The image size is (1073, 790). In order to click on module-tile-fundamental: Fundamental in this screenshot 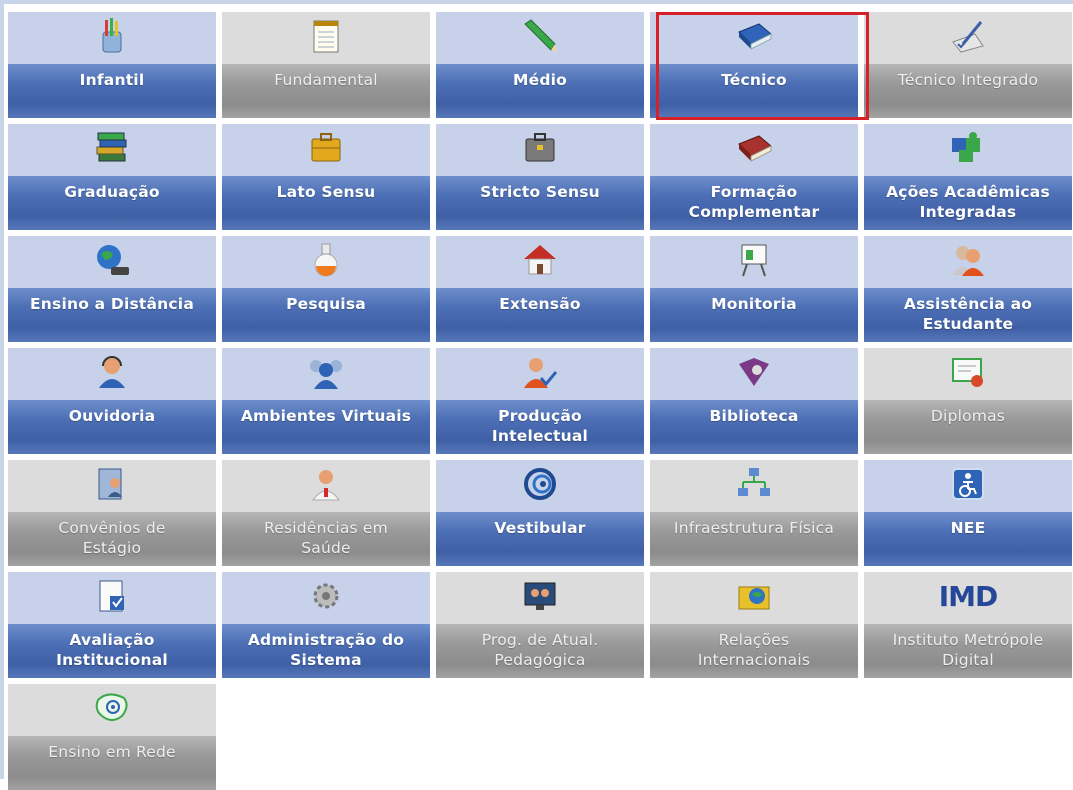, I will do `click(326, 65)`.